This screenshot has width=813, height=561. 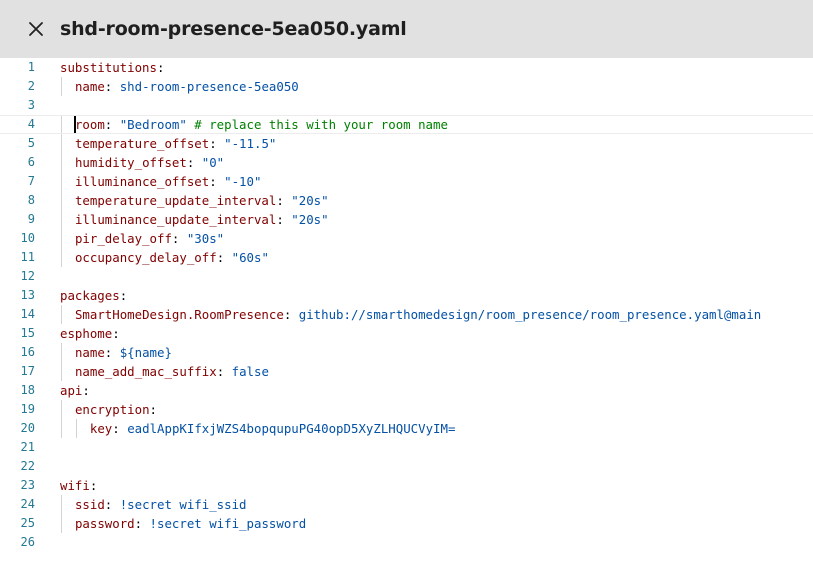 What do you see at coordinates (142, 181) in the screenshot?
I see `yaml-key: illuminance_offset` at bounding box center [142, 181].